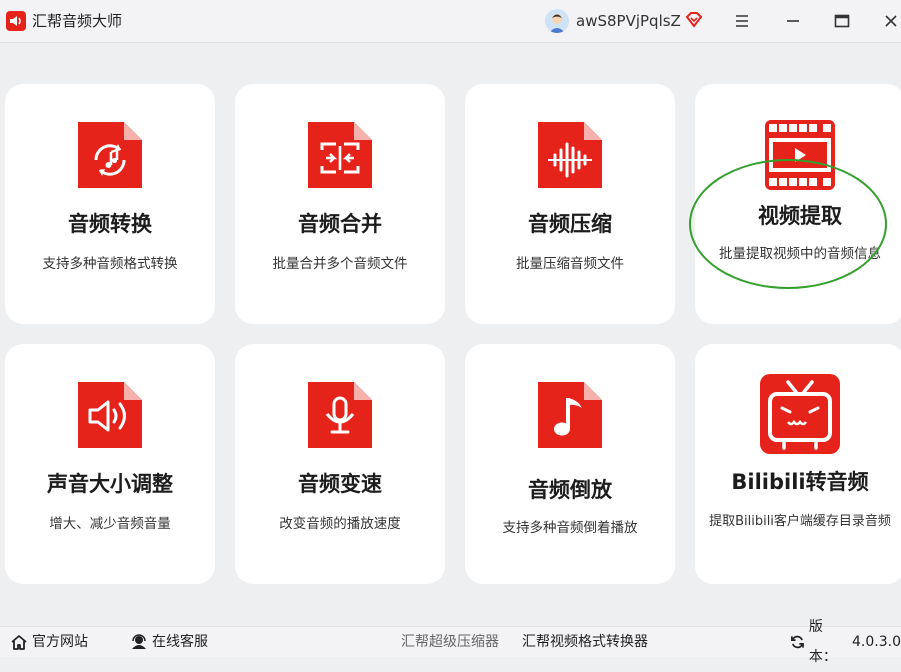 This screenshot has height=672, width=901. I want to click on headset-icon, so click(139, 641).